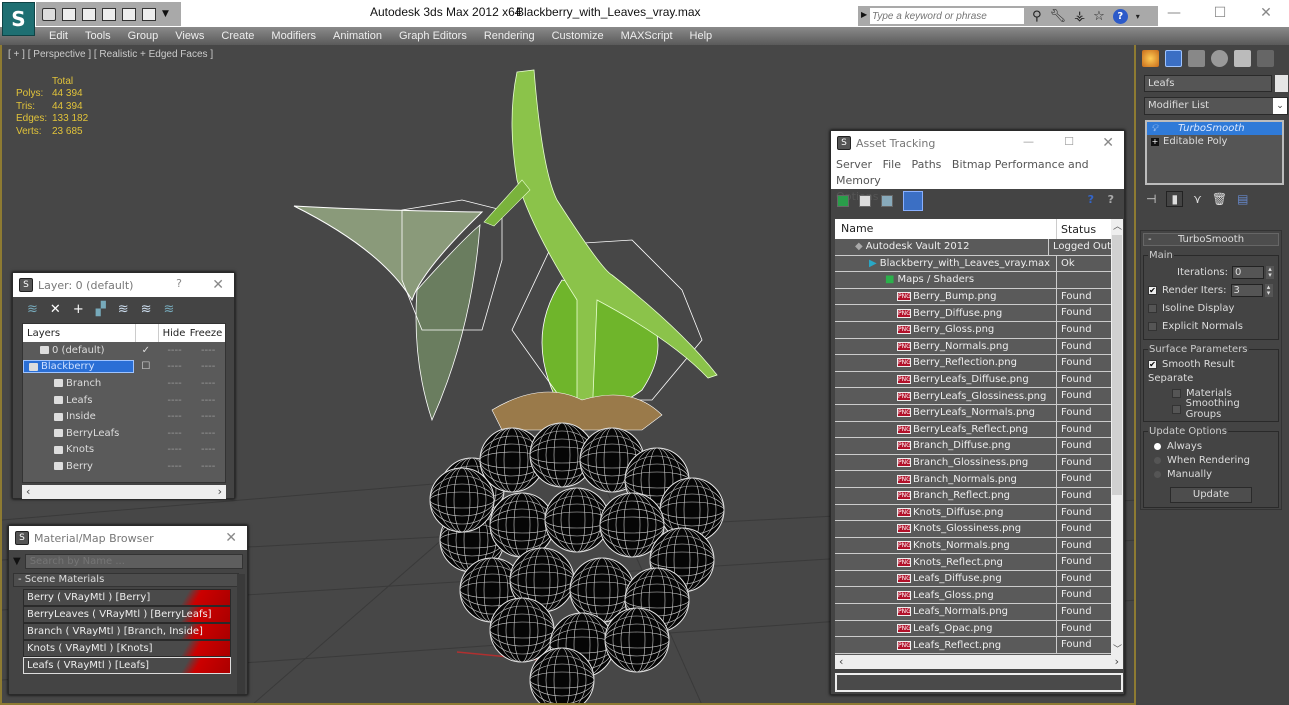 This screenshot has width=1289, height=705. What do you see at coordinates (17, 561) in the screenshot?
I see `browser-options-icon: ▼` at bounding box center [17, 561].